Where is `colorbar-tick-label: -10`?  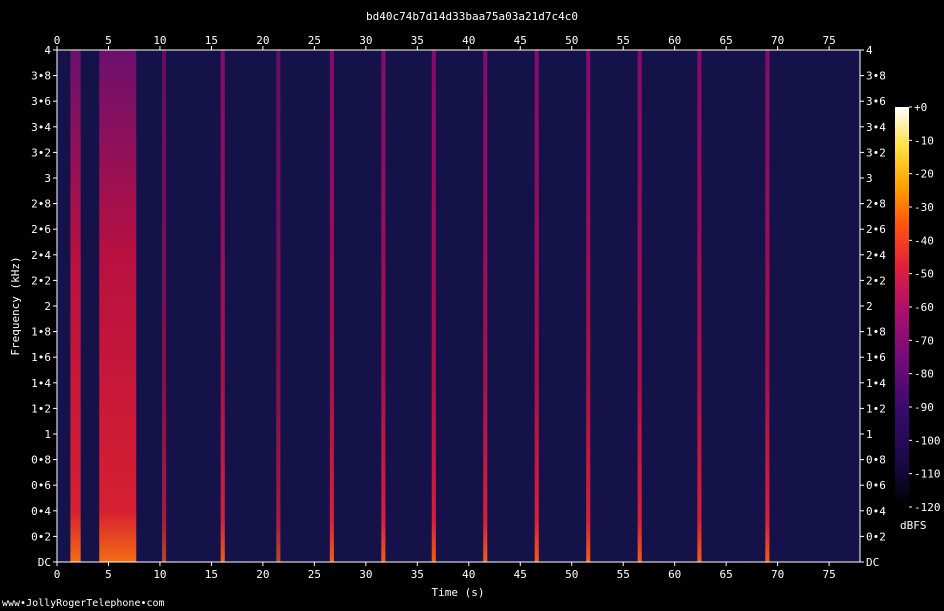 colorbar-tick-label: -10 is located at coordinates (924, 140).